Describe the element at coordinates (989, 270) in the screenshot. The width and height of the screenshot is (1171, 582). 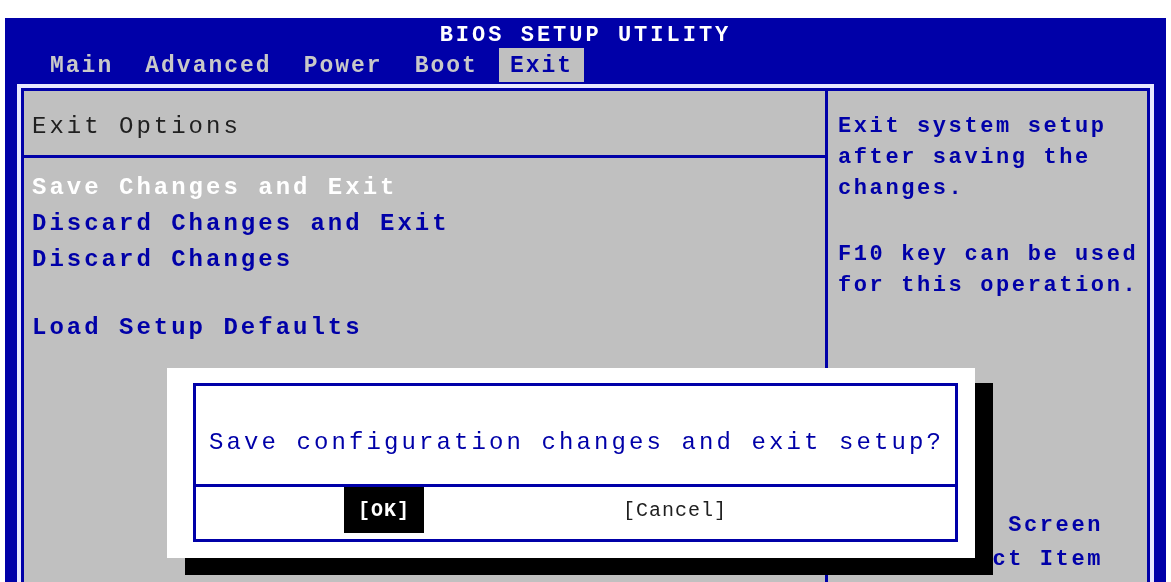
I see `help-text: F10 key can be used for this operation.` at that location.